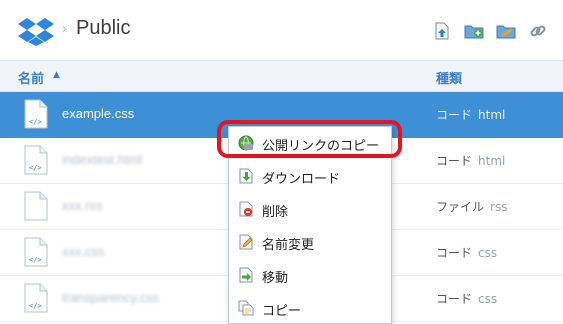  What do you see at coordinates (275, 278) in the screenshot?
I see `menu-item-label: 移動` at bounding box center [275, 278].